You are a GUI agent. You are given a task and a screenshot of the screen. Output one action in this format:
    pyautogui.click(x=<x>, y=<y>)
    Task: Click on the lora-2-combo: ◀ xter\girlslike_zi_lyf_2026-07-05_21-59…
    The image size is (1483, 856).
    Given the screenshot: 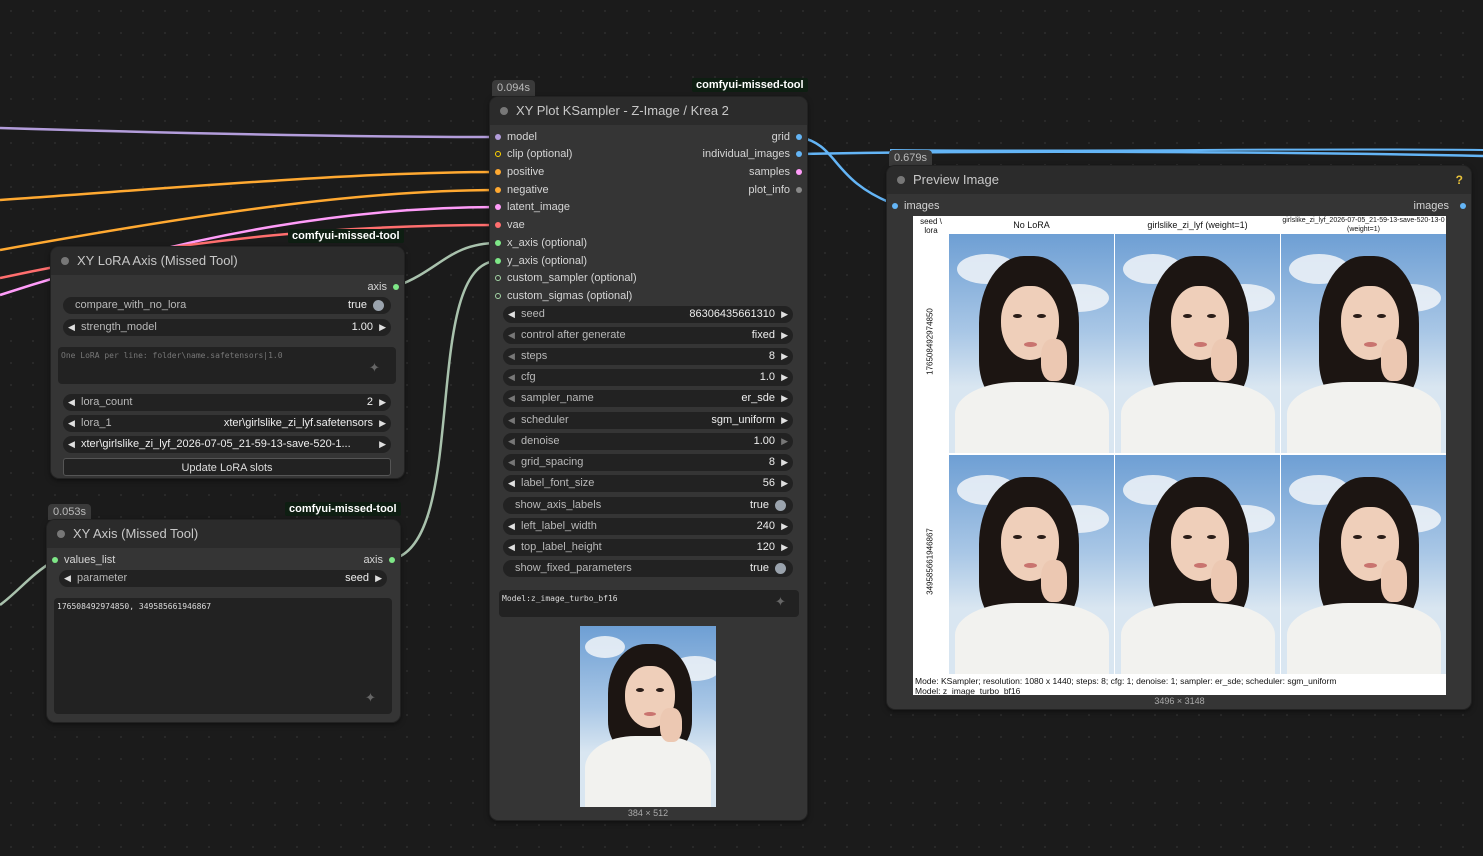 What is the action you would take?
    pyautogui.click(x=227, y=444)
    